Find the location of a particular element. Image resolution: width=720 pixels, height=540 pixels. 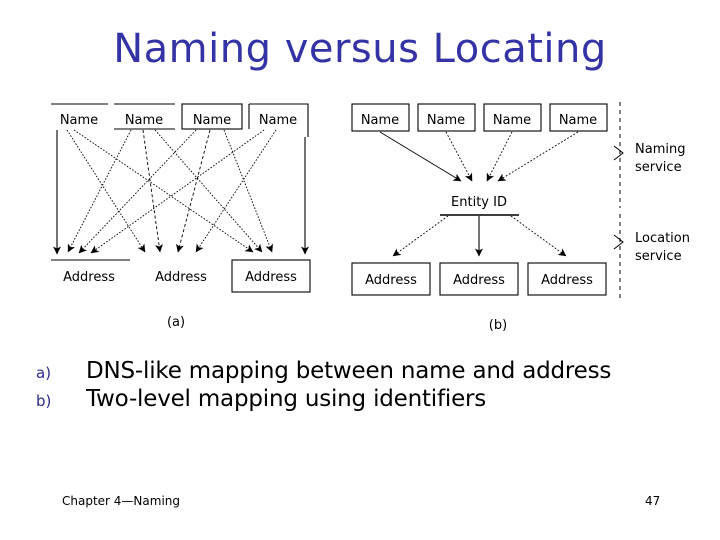

arrow-a-n1-to-addr2 is located at coordinates (106, 191).